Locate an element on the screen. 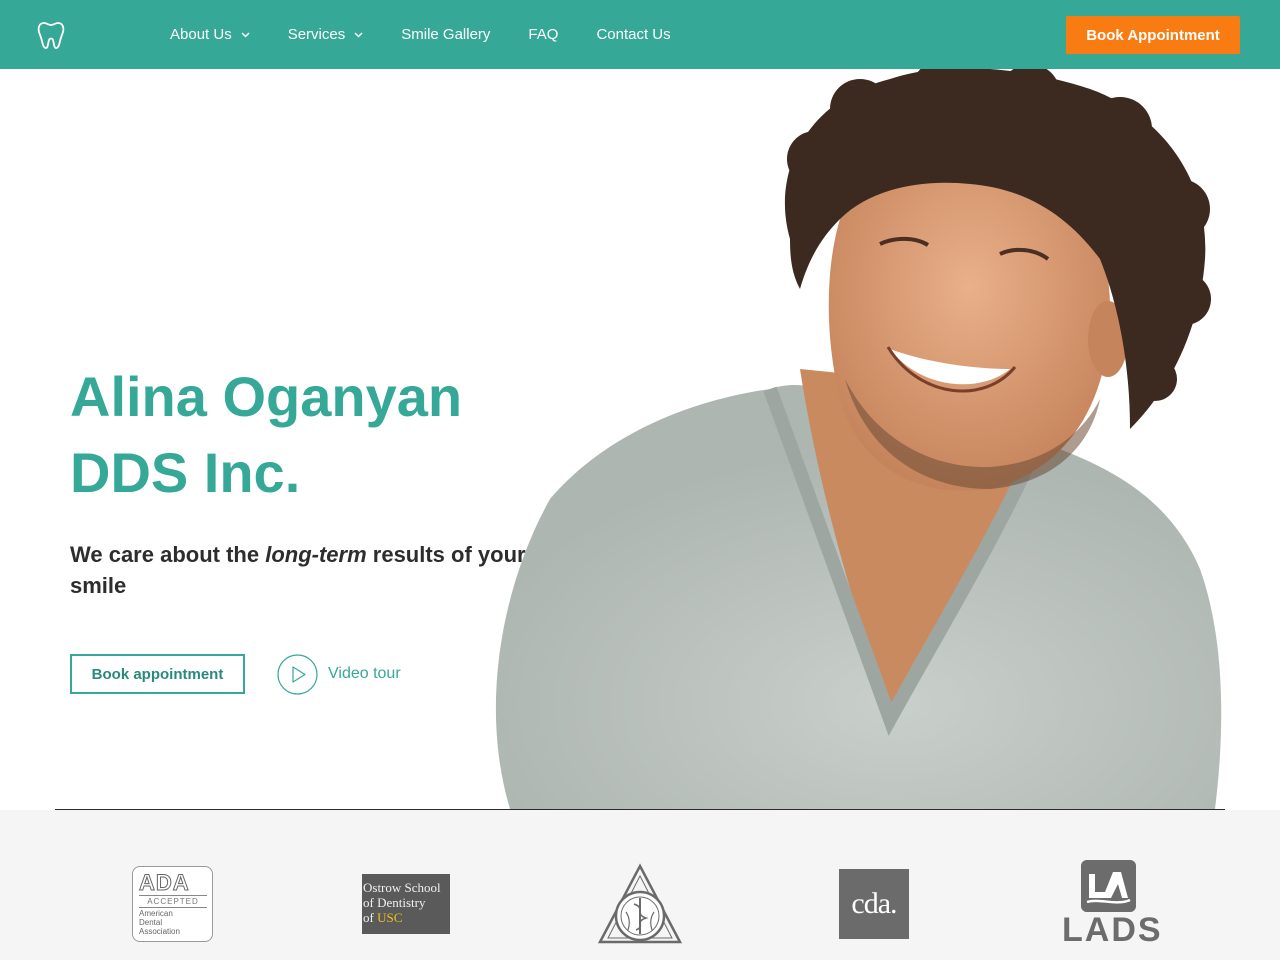 The image size is (1280, 960). ostrow-line: Ostrow School is located at coordinates (402, 887).